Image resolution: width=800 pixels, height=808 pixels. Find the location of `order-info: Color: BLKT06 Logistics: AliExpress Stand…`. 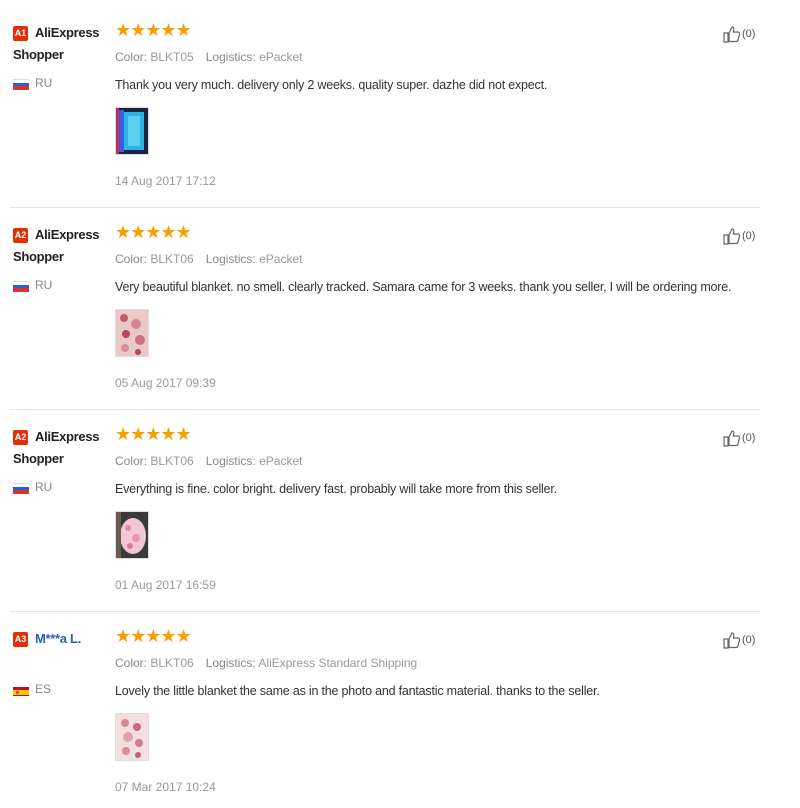

order-info: Color: BLKT06 Logistics: AliExpress Stand… is located at coordinates (266, 663).